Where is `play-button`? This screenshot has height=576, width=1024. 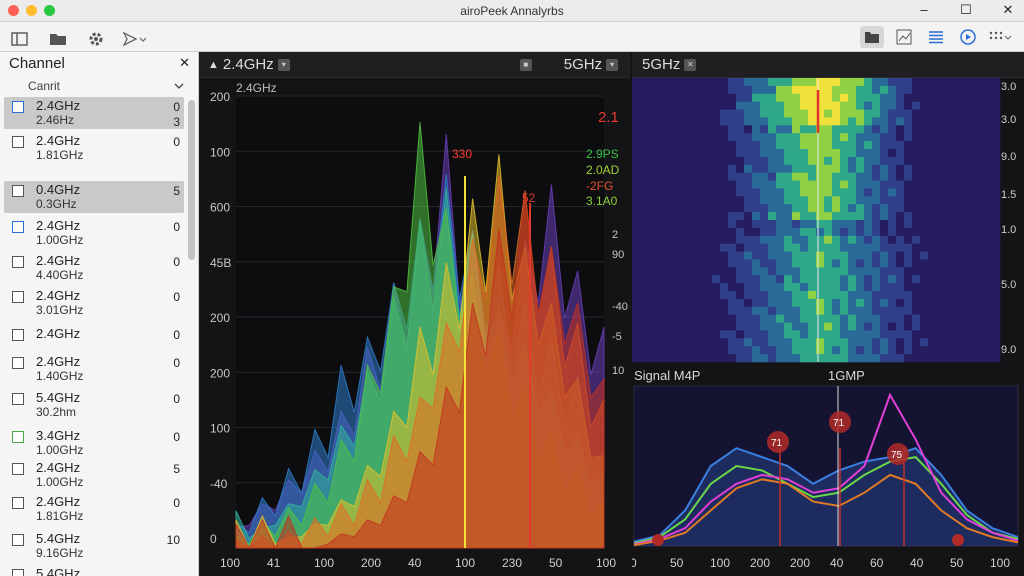 play-button is located at coordinates (968, 37).